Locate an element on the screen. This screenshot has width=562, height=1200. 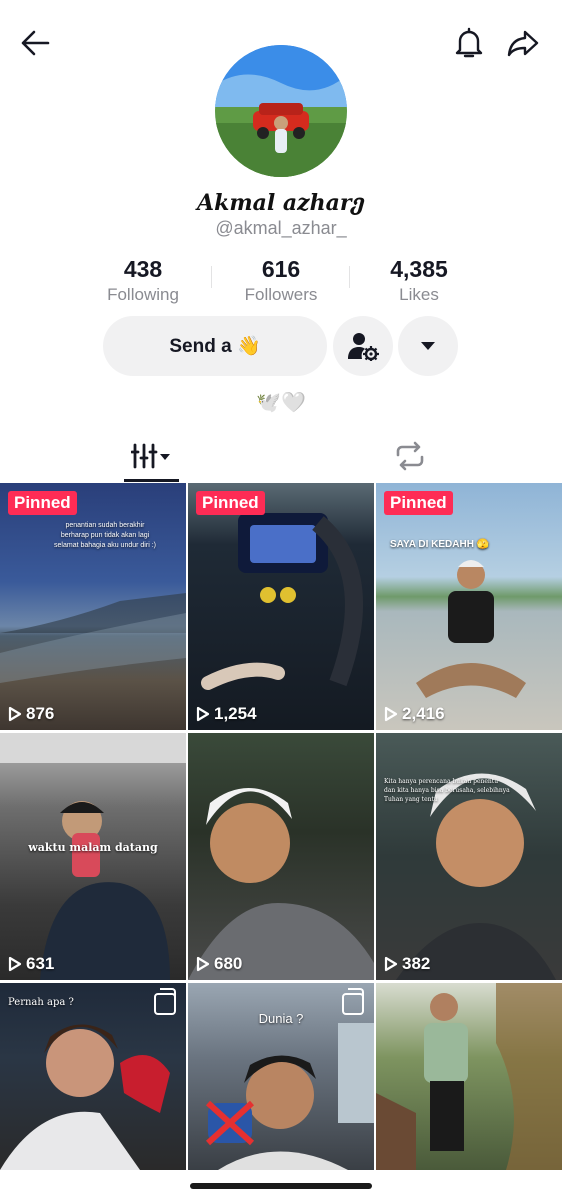
video-caption: SAYA DI KEDAHH 🫣 is located at coordinates (440, 544).